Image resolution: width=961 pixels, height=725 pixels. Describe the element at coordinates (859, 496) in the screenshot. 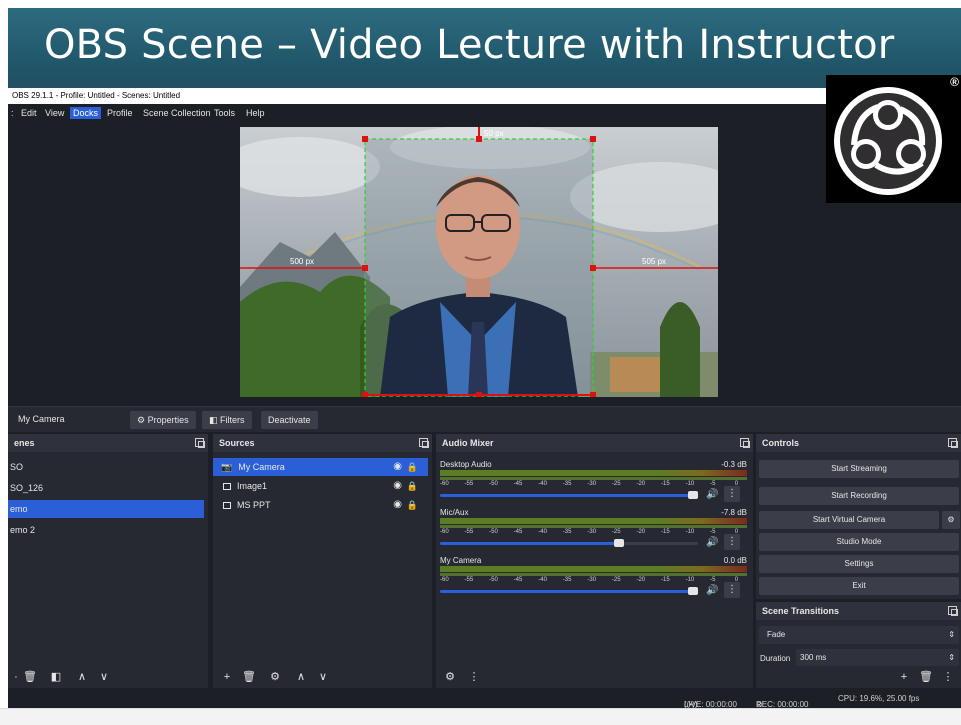

I see `start-recording-button: Start Recording` at that location.